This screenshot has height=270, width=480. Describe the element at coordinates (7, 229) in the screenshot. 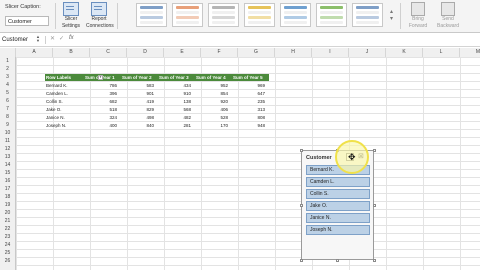

I see `row-header: 22` at that location.